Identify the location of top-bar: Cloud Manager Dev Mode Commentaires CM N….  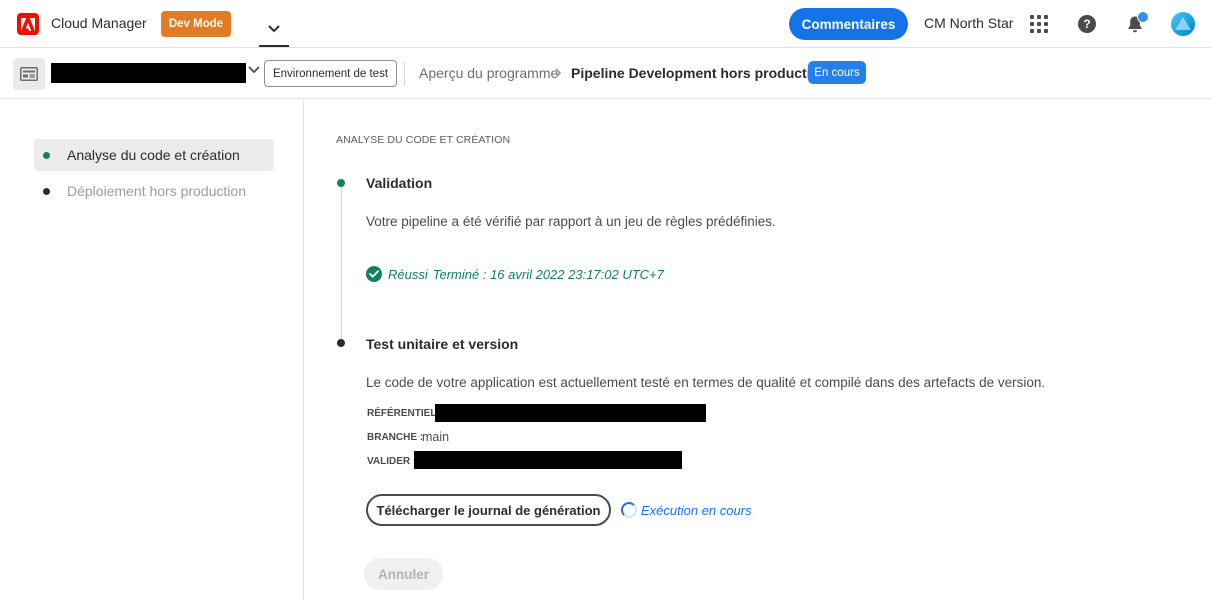
(605, 24).